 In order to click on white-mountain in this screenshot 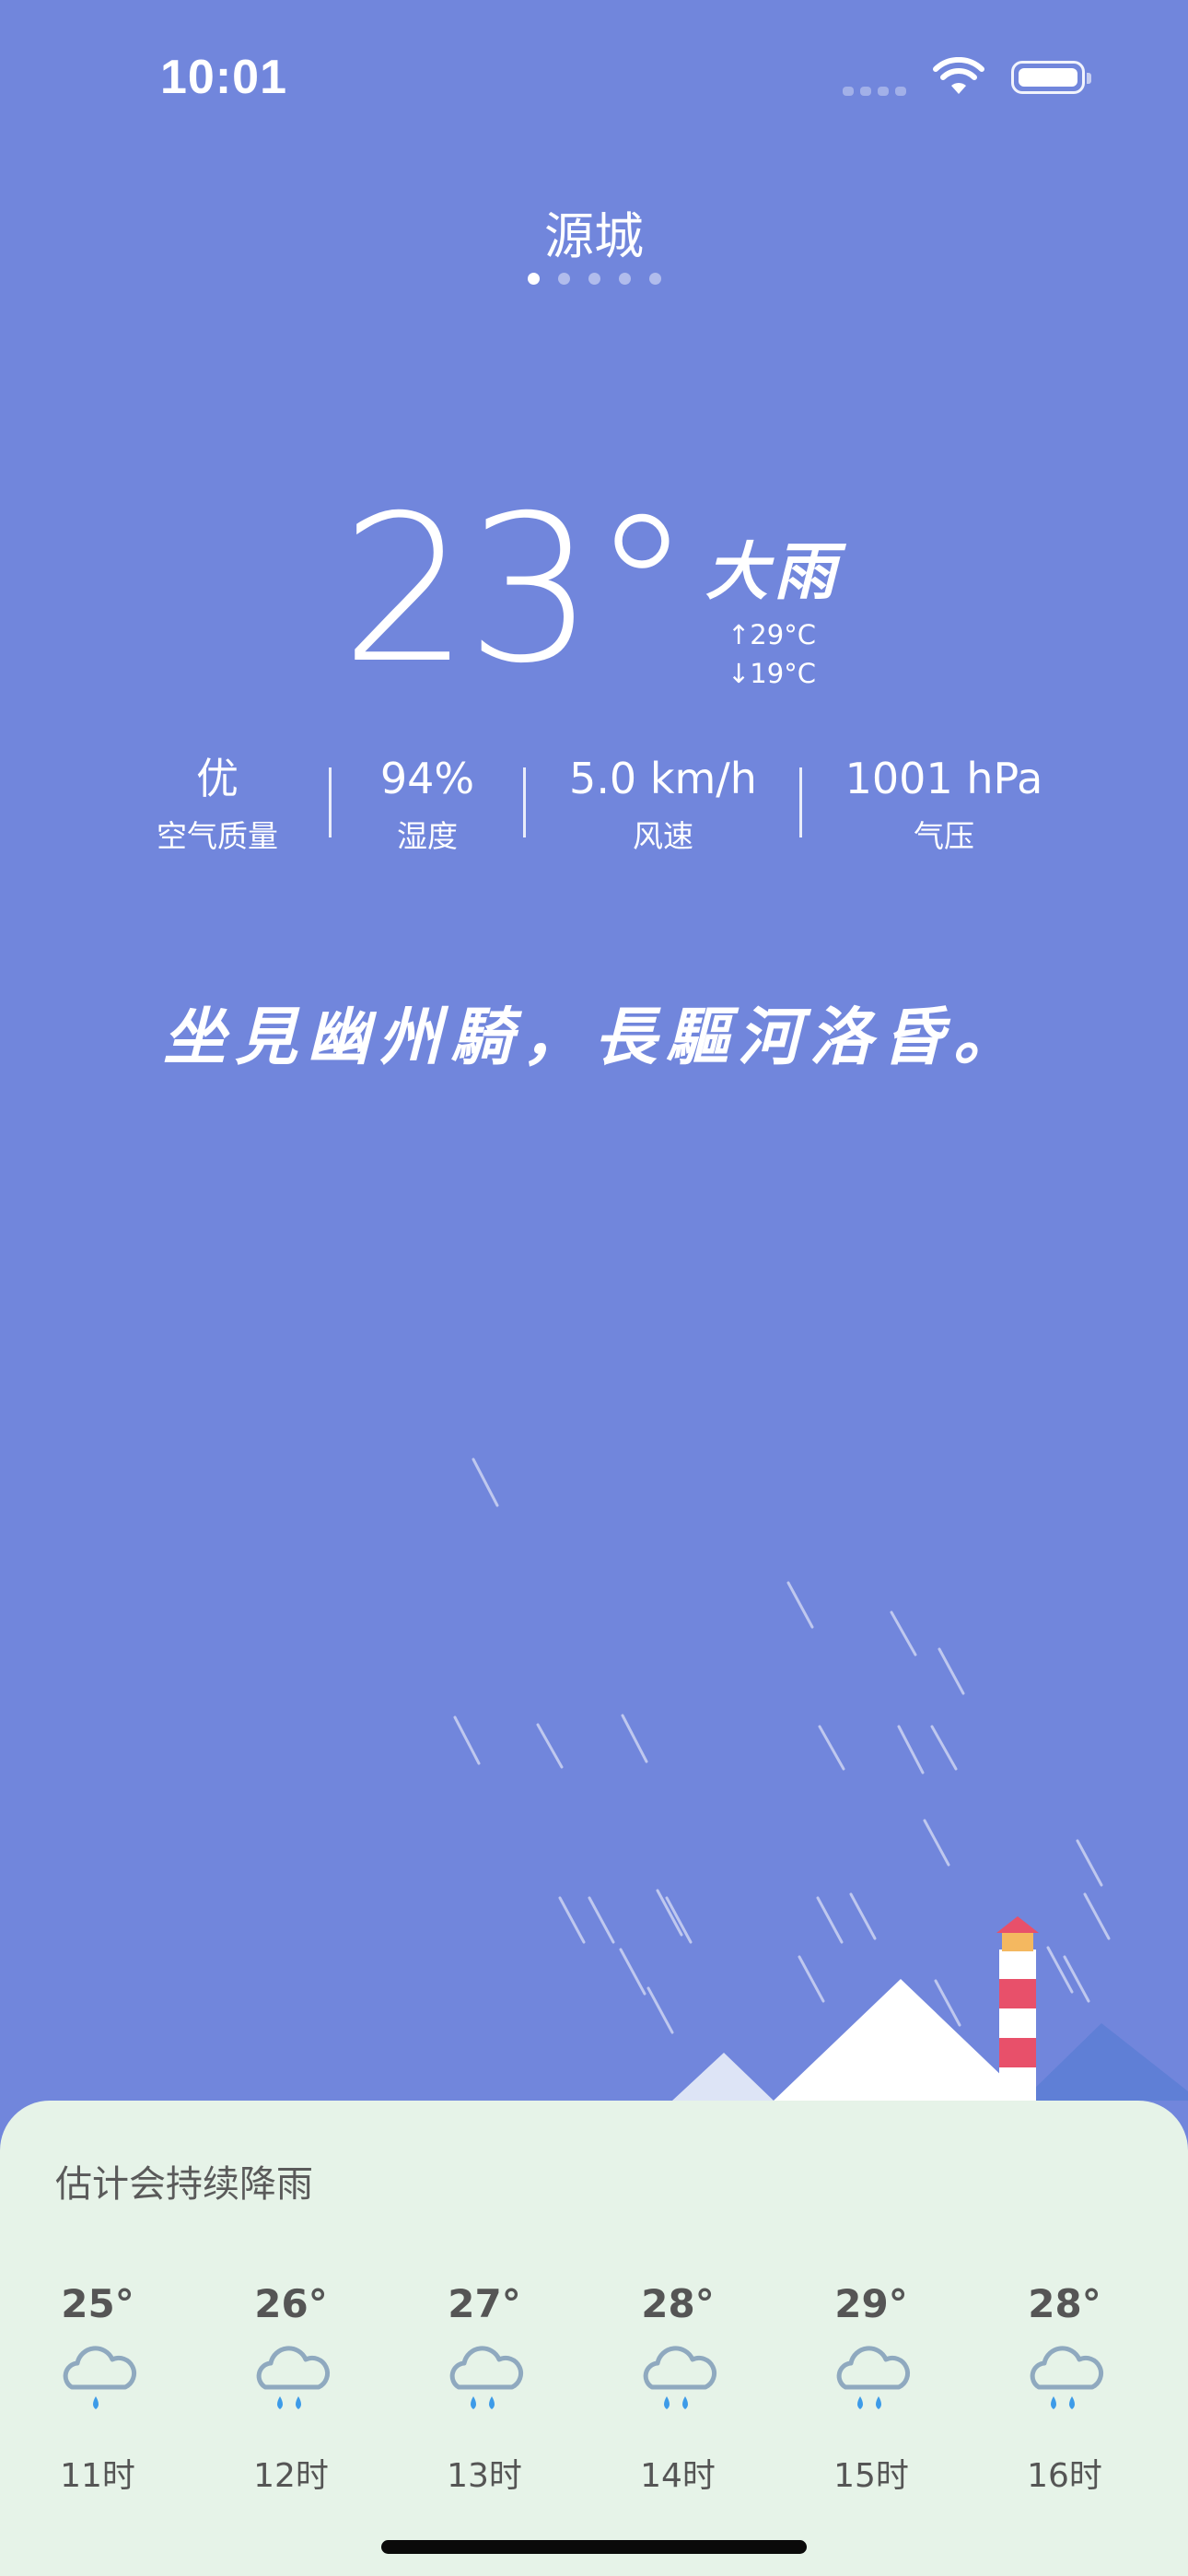, I will do `click(901, 2040)`.